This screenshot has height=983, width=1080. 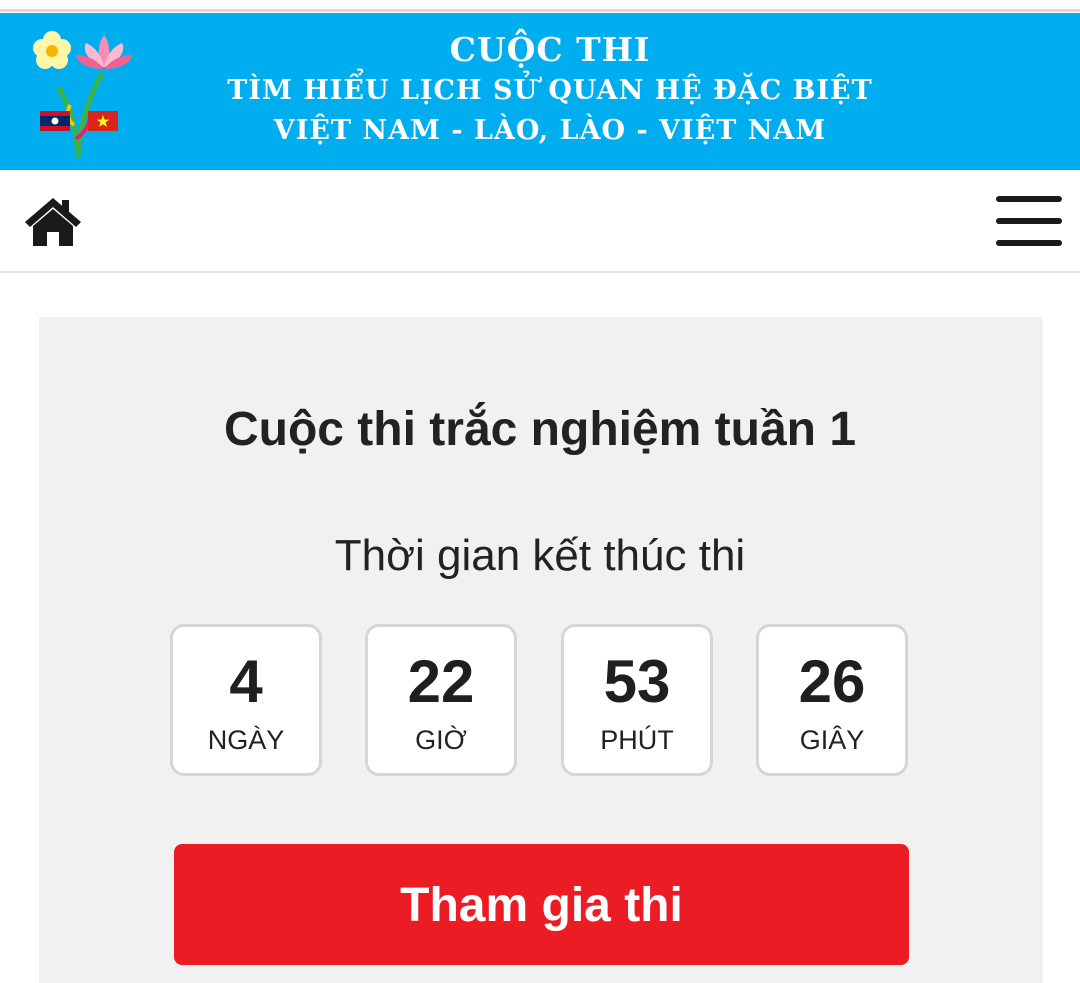 I want to click on home-button, so click(x=53, y=221).